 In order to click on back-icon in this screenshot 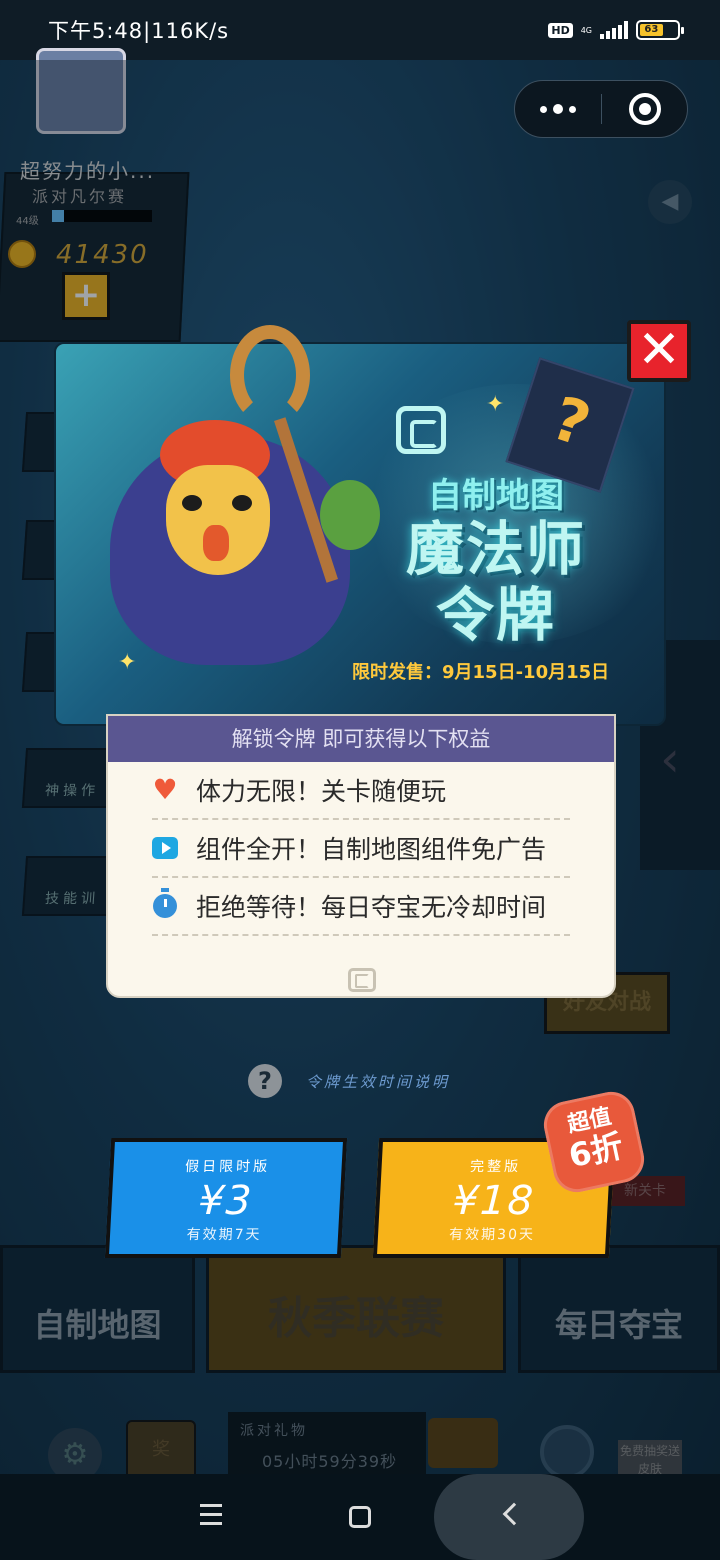, I will do `click(514, 1514)`.